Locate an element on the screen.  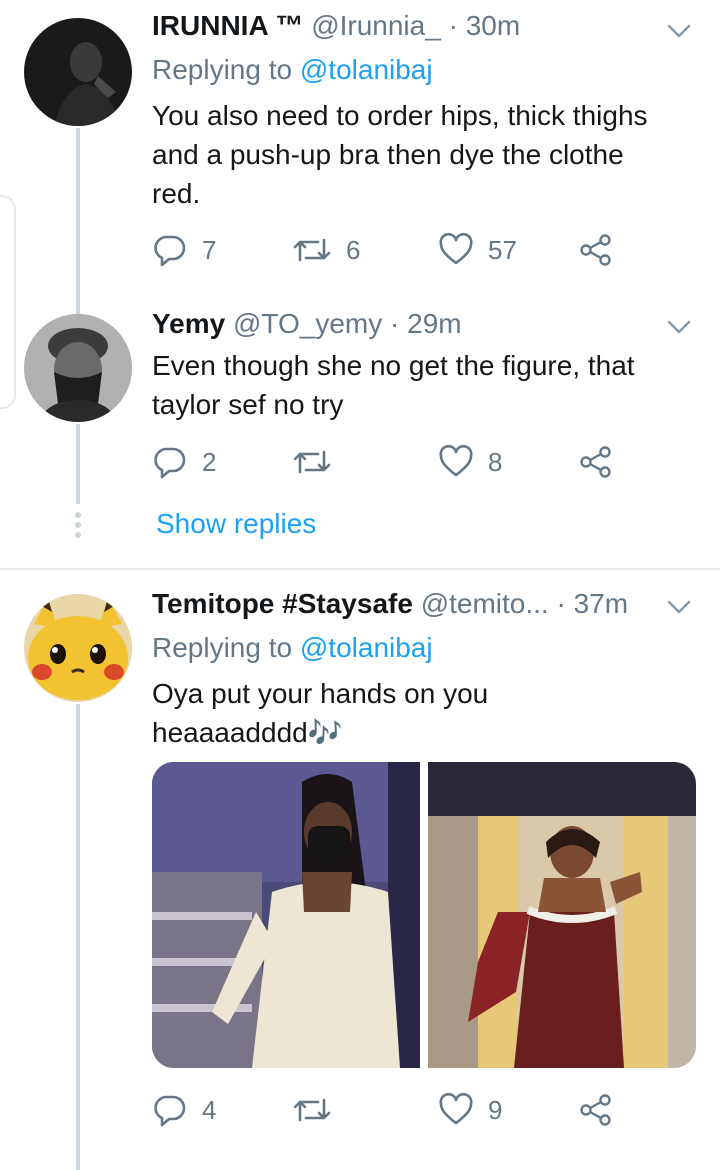
reply-count: 4 is located at coordinates (209, 1109).